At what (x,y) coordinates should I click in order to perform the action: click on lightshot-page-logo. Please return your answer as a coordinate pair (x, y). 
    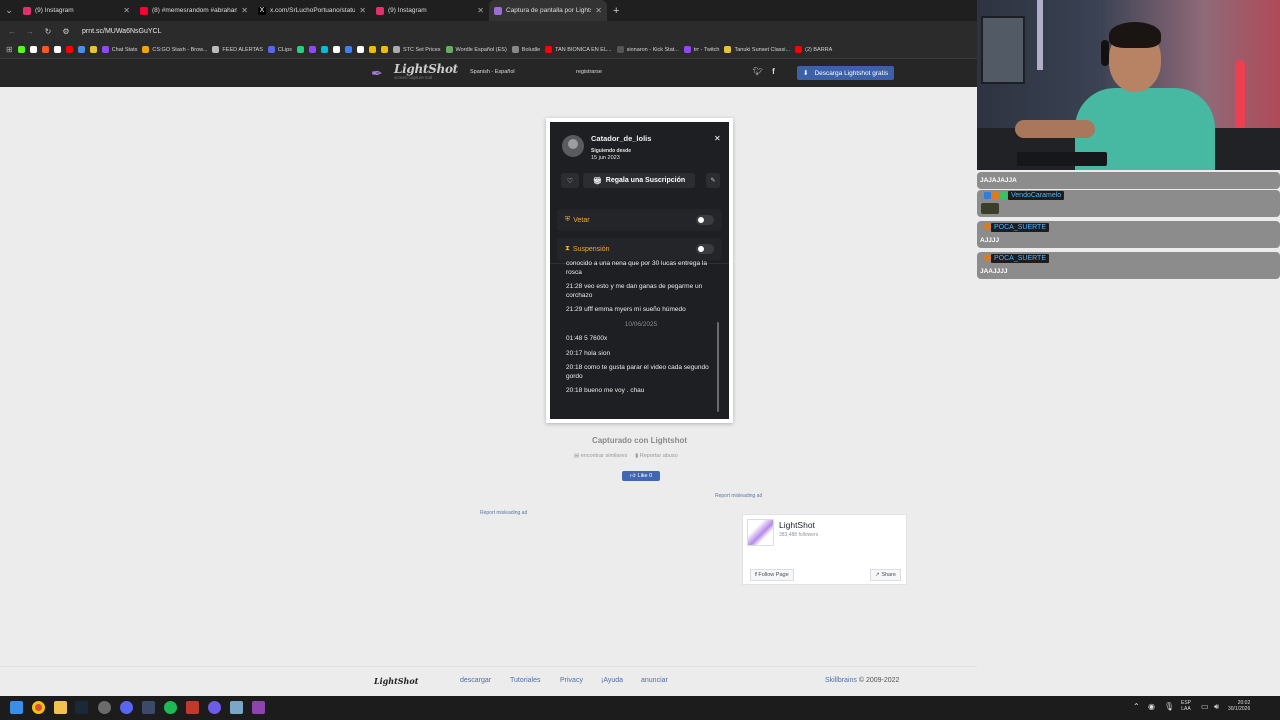
    Looking at the image, I should click on (760, 532).